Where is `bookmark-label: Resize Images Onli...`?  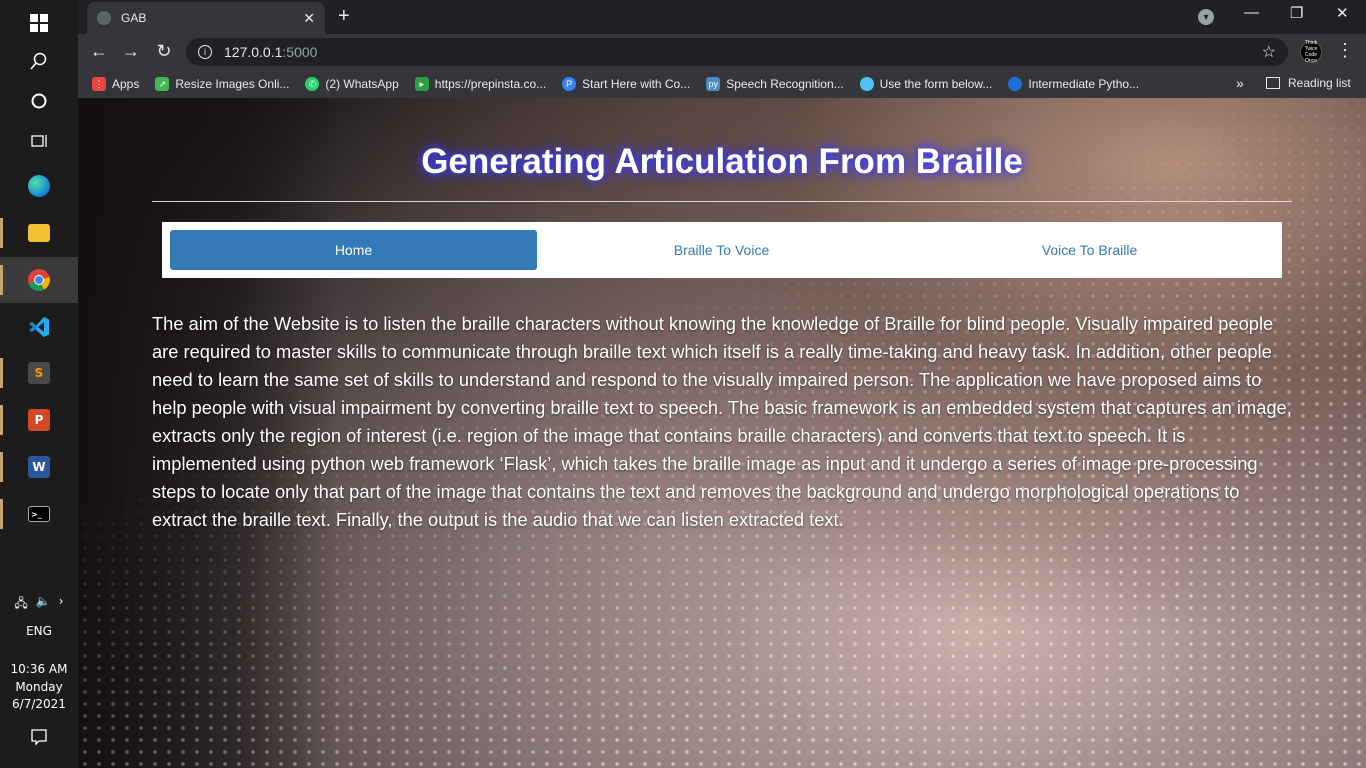 bookmark-label: Resize Images Onli... is located at coordinates (232, 84).